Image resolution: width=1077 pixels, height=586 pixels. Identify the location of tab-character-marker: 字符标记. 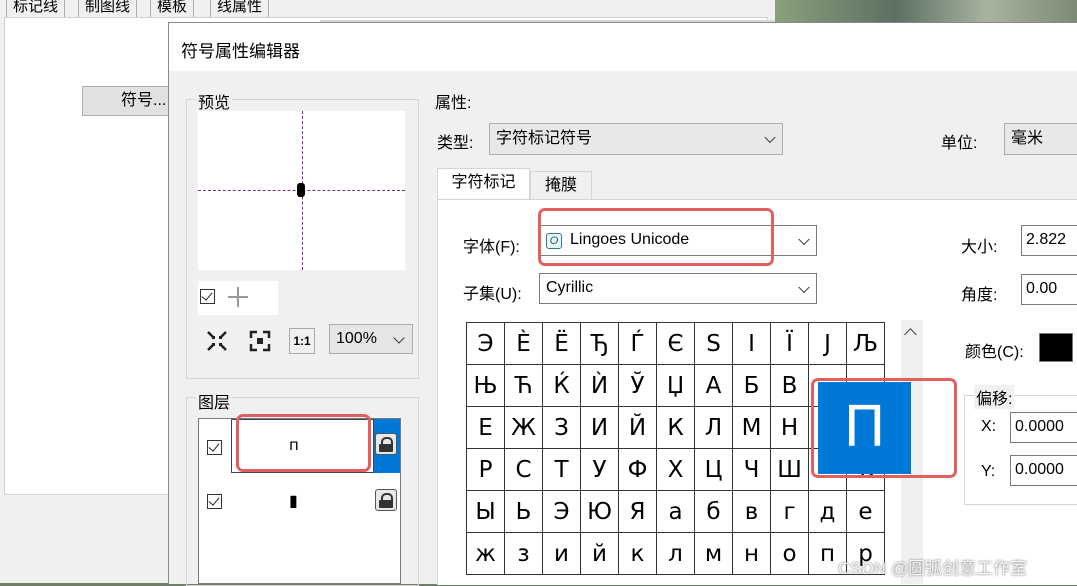
(483, 184).